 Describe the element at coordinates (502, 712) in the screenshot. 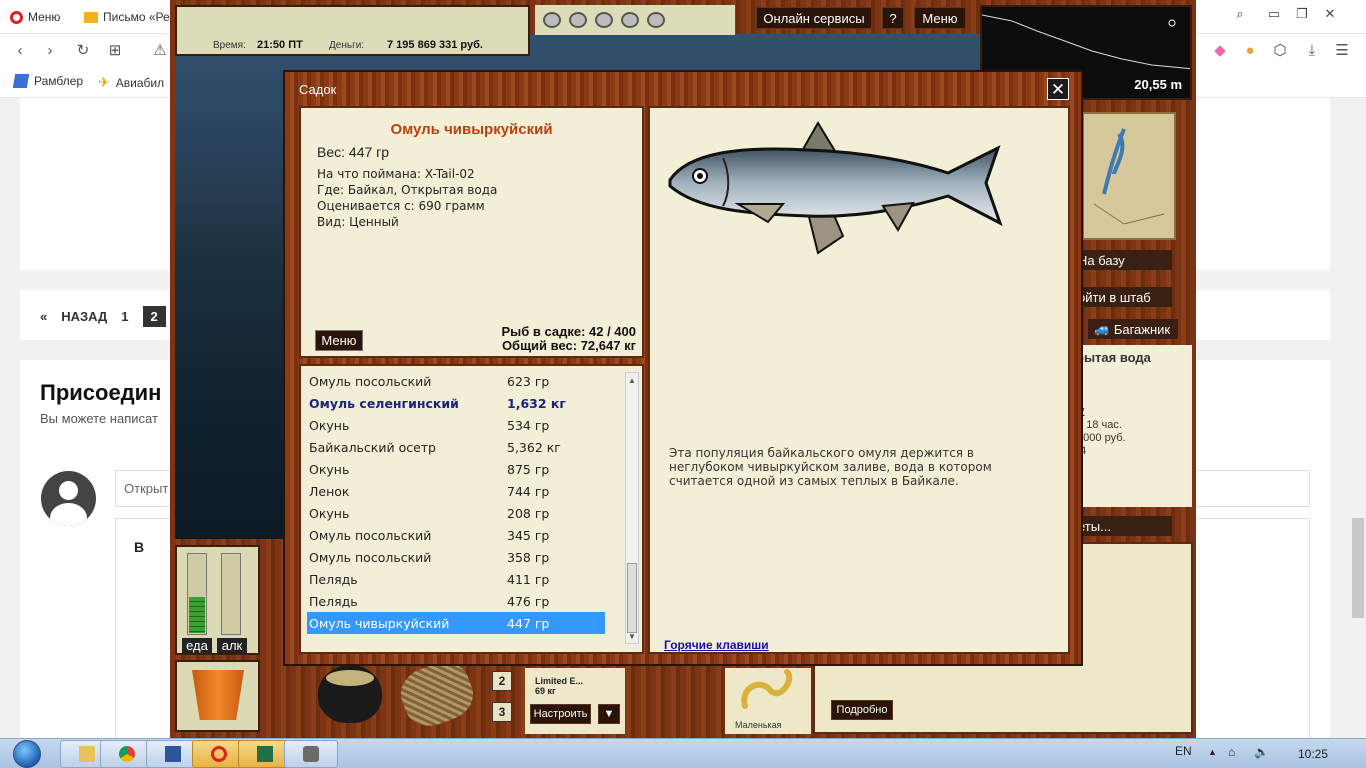

I see `slot-3: 3` at that location.